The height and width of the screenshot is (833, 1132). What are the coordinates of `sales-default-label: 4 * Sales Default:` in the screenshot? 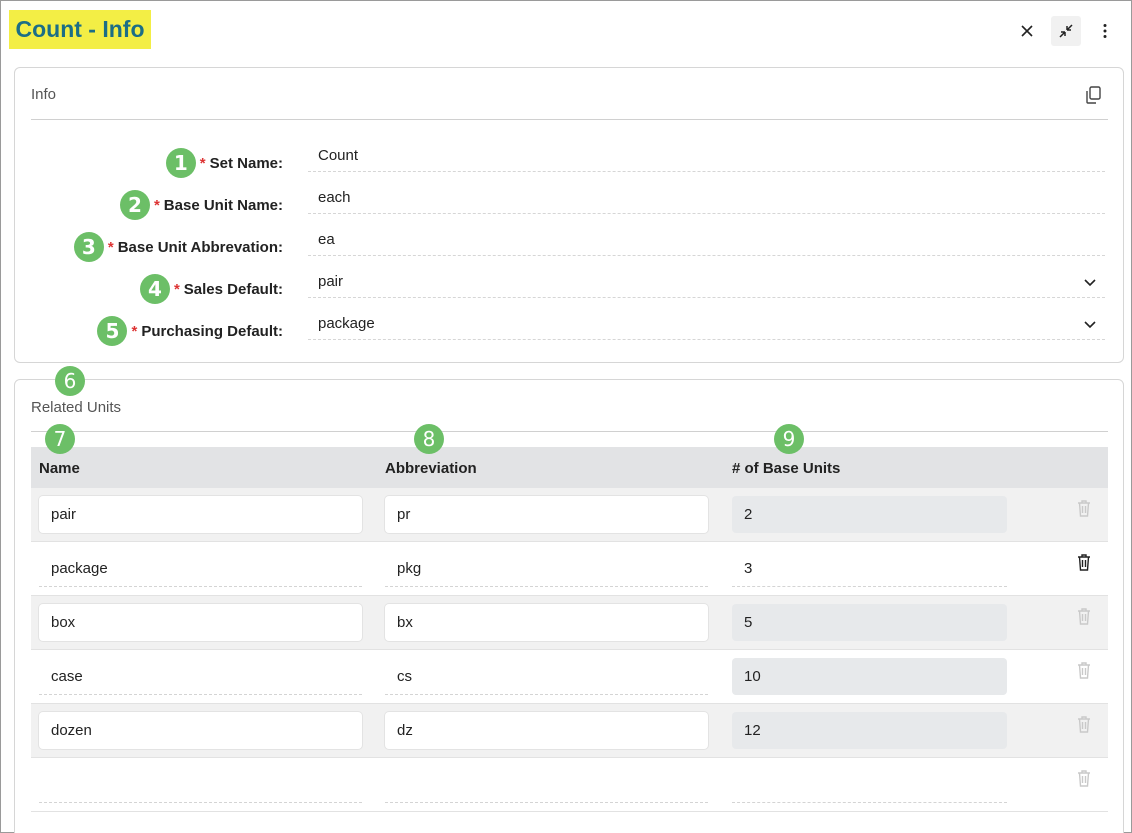 It's located at (211, 289).